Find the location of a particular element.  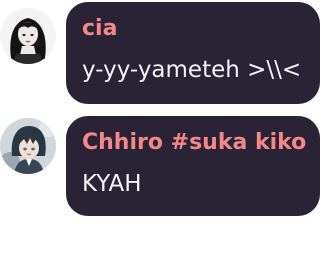

message-author: Chhiro #suka kiko is located at coordinates (194, 142).